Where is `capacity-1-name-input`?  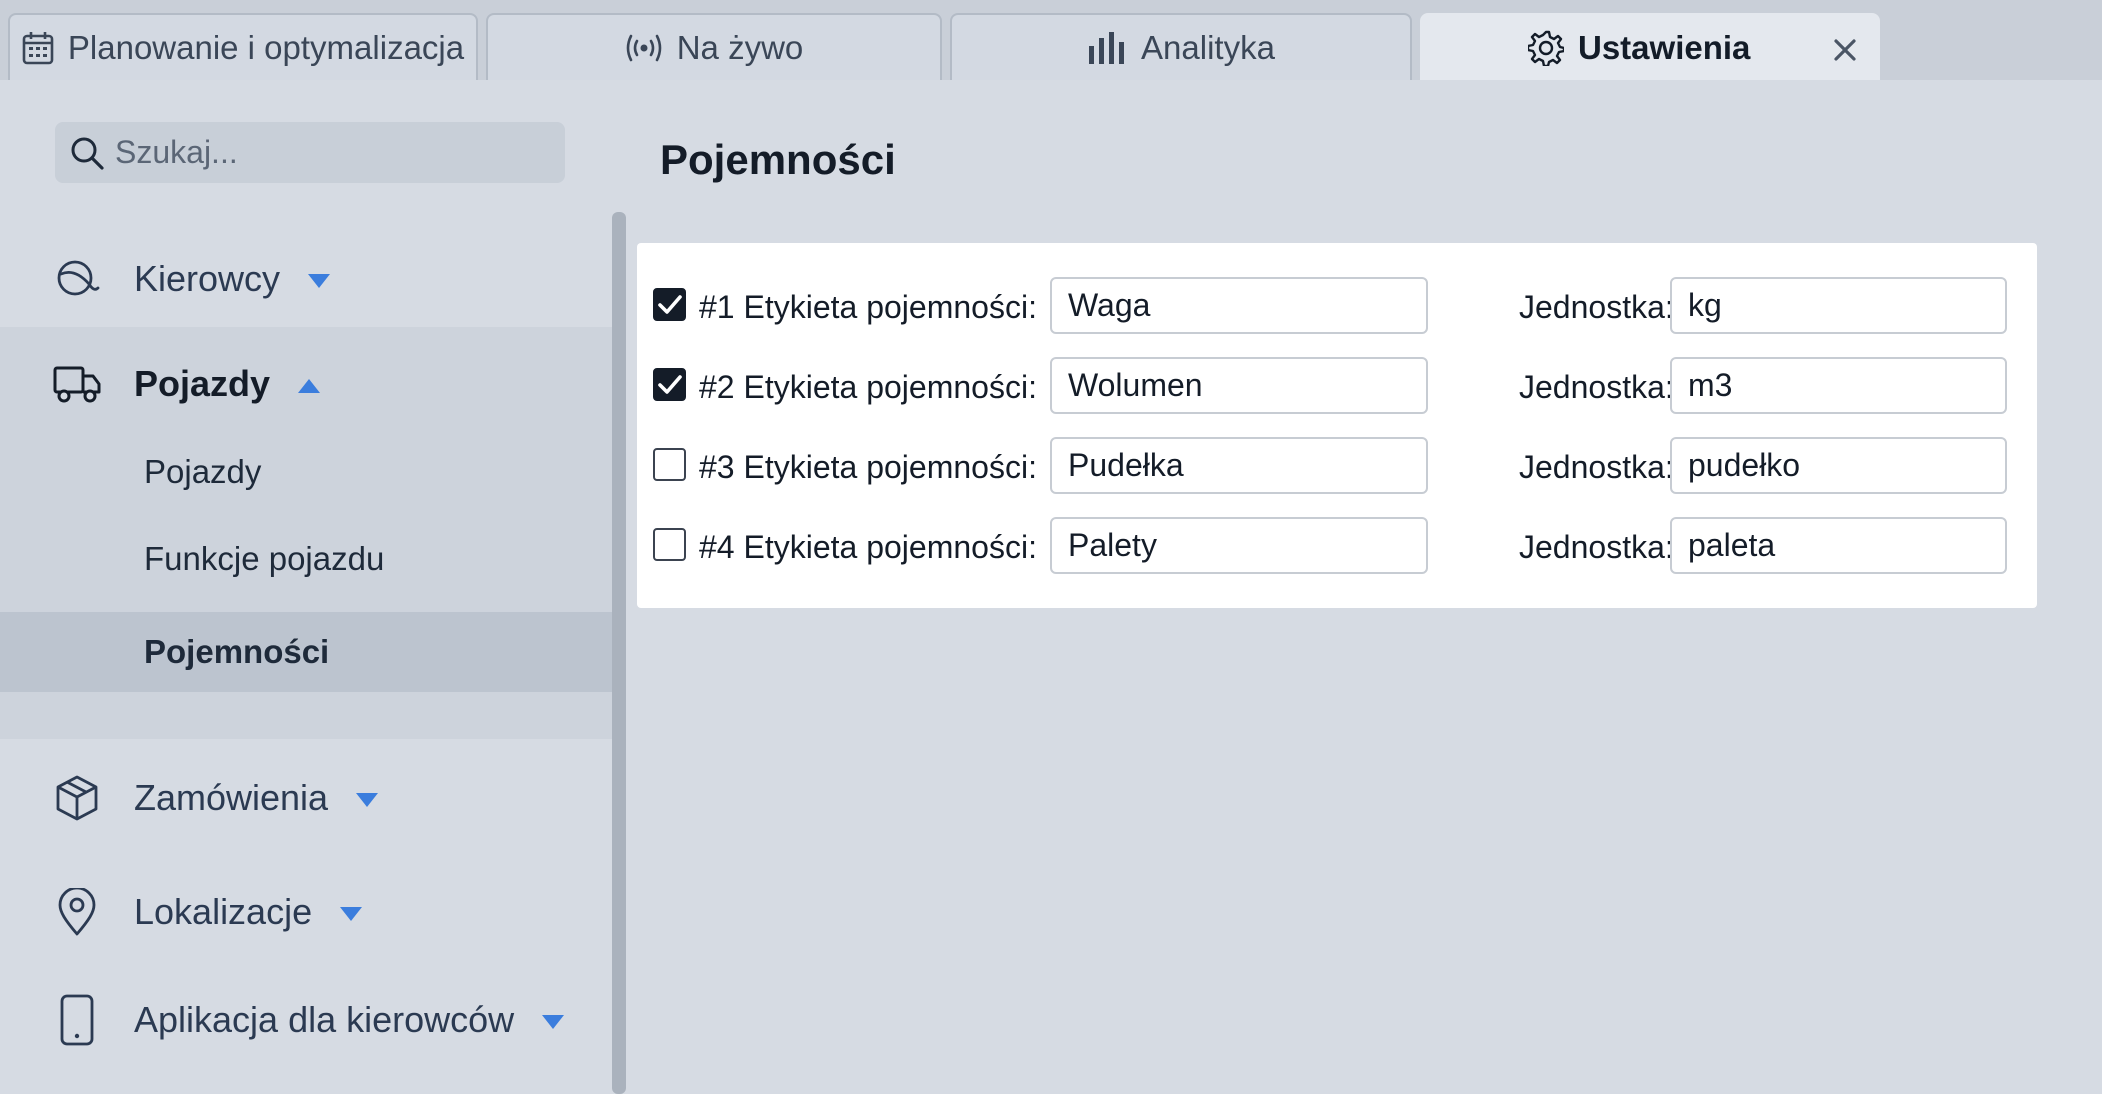 capacity-1-name-input is located at coordinates (1239, 305).